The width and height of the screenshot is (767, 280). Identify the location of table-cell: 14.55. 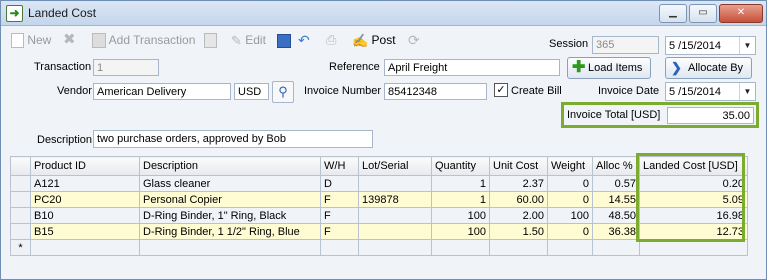
(616, 199).